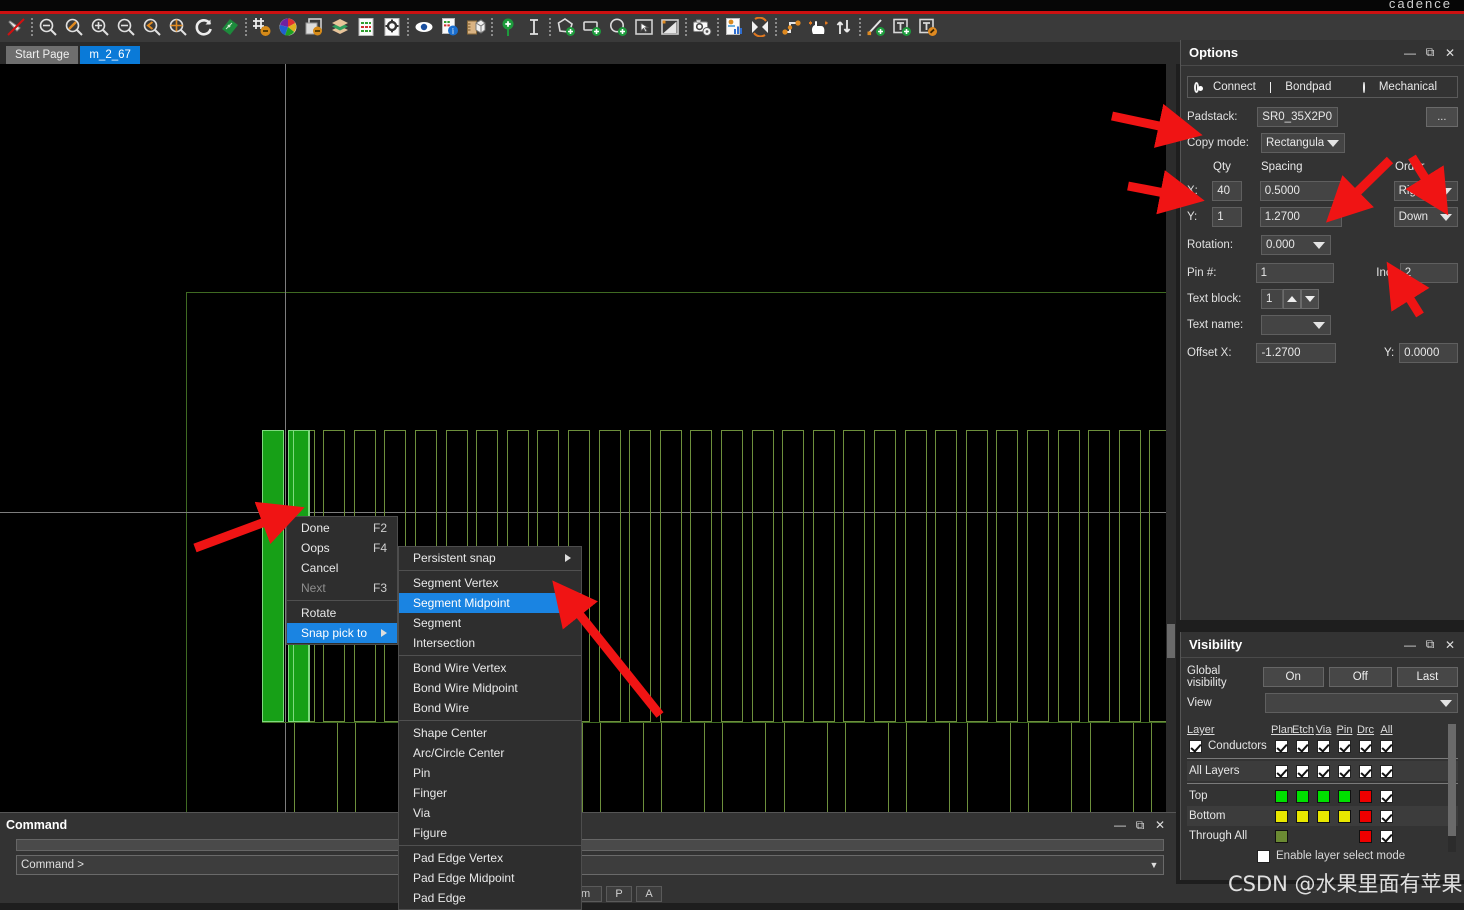  I want to click on menu-item-next: Next F3, so click(342, 588).